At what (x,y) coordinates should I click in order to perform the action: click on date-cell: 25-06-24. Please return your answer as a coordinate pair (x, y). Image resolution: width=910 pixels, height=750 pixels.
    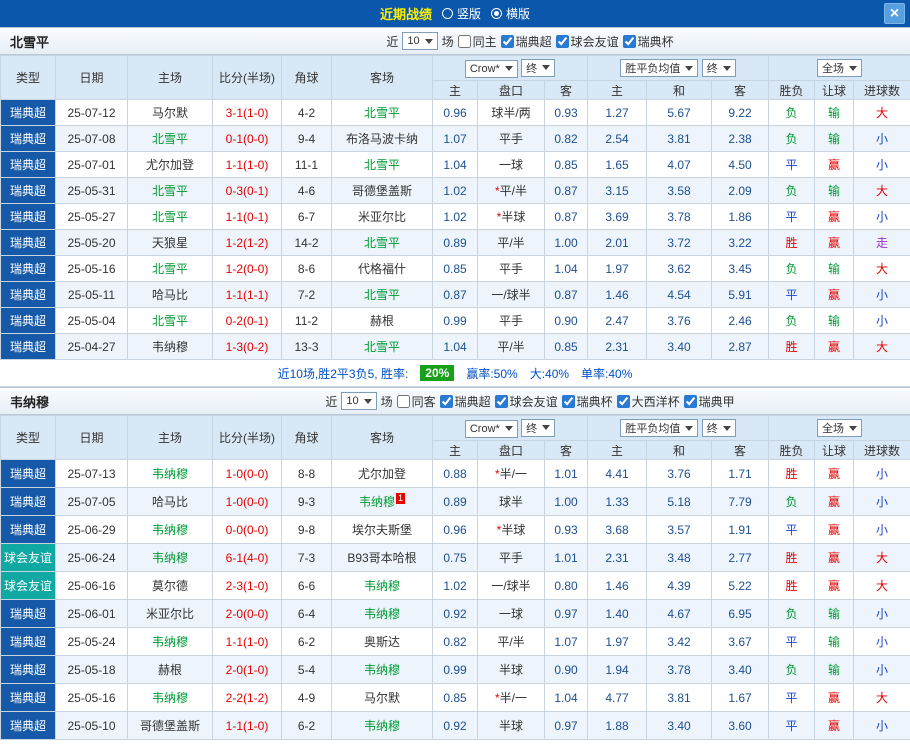
    Looking at the image, I should click on (91, 557).